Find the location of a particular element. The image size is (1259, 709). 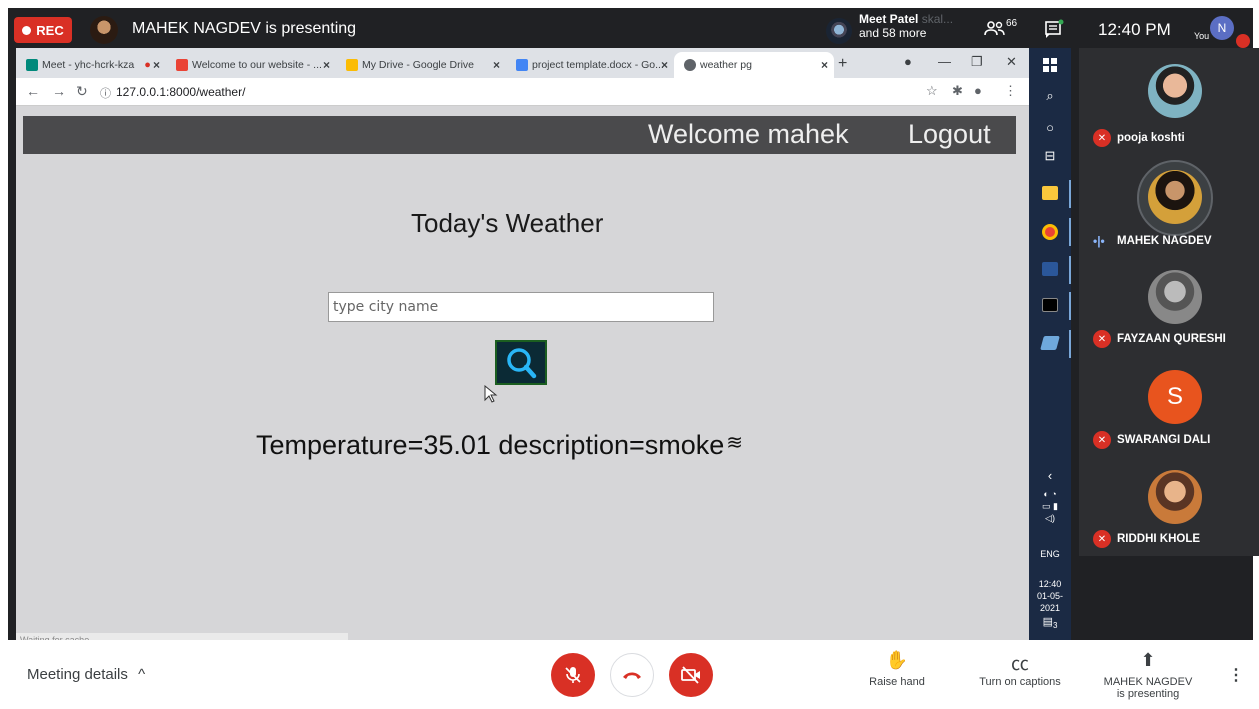

profile-avatar-icon: ● is located at coordinates (978, 90).